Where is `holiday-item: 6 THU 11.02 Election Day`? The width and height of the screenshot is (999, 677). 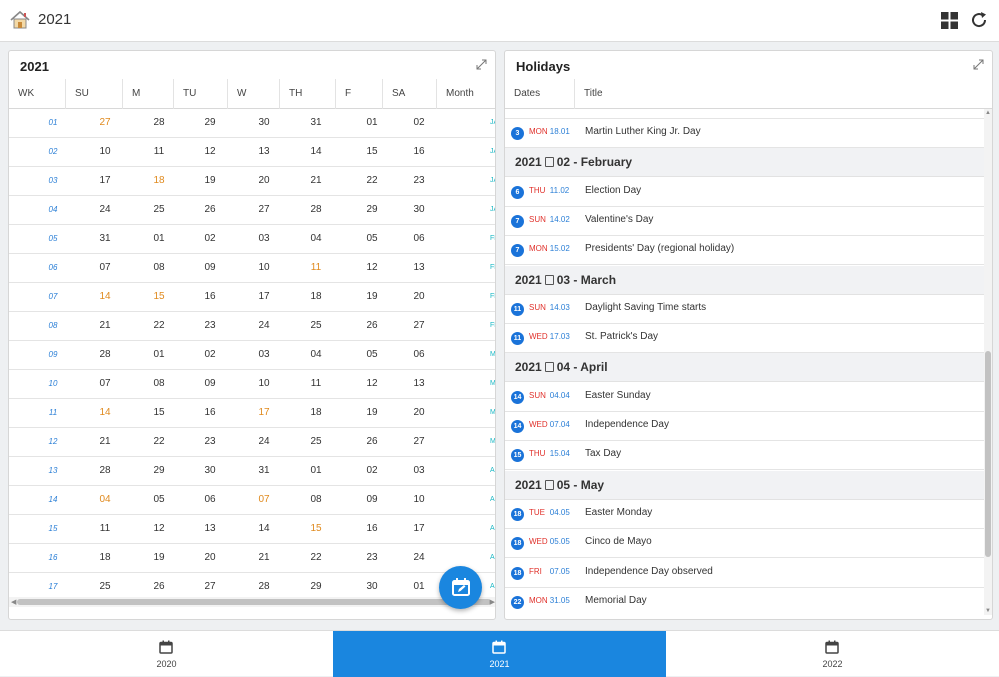 holiday-item: 6 THU 11.02 Election Day is located at coordinates (745, 192).